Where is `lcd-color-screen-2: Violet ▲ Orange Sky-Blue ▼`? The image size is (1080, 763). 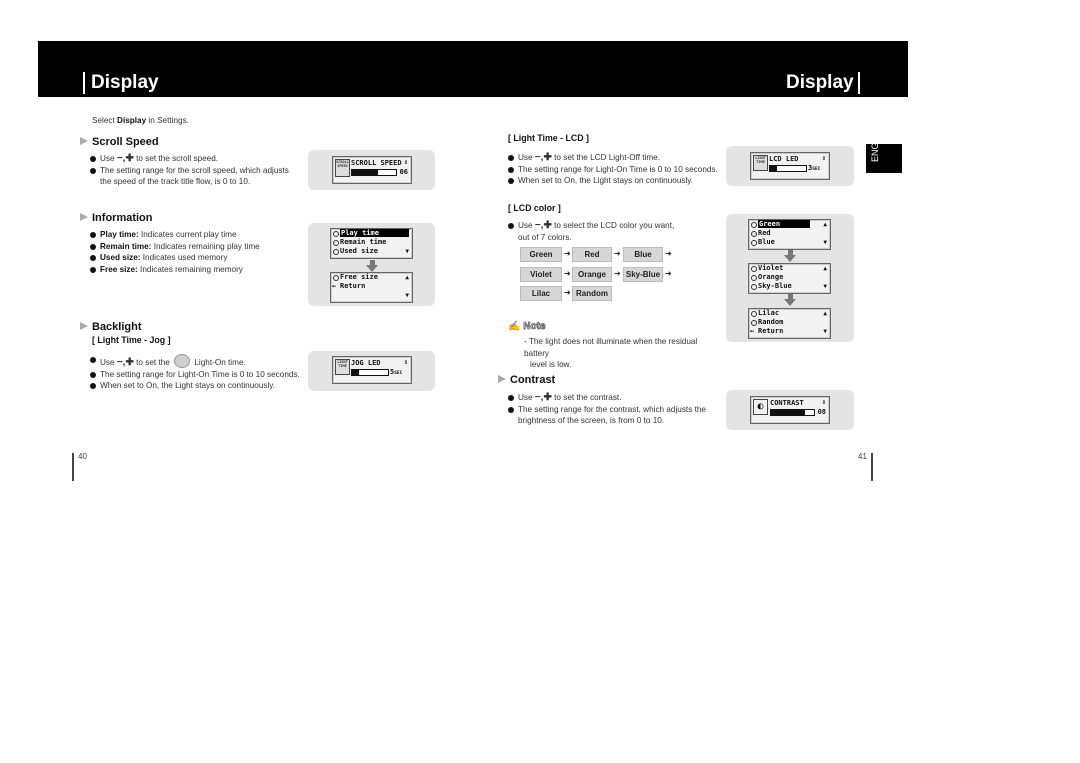 lcd-color-screen-2: Violet ▲ Orange Sky-Blue ▼ is located at coordinates (789, 278).